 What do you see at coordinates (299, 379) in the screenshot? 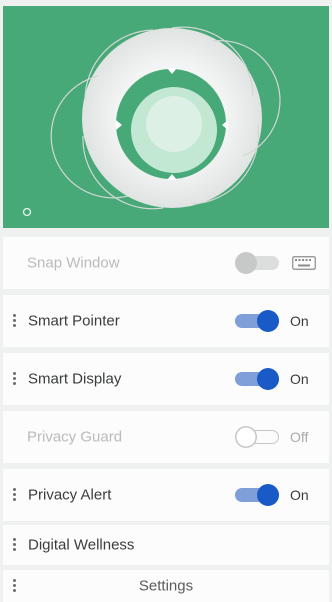
I see `smart-display-state: On` at bounding box center [299, 379].